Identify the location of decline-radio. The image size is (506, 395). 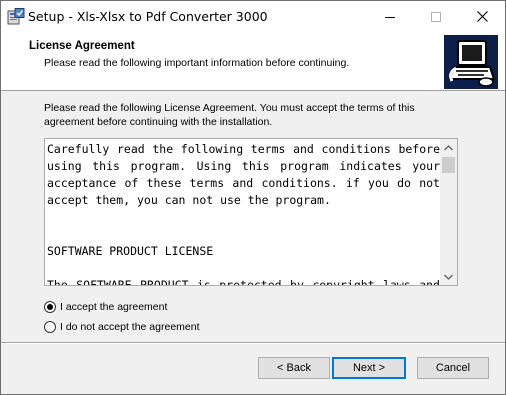
(50, 327).